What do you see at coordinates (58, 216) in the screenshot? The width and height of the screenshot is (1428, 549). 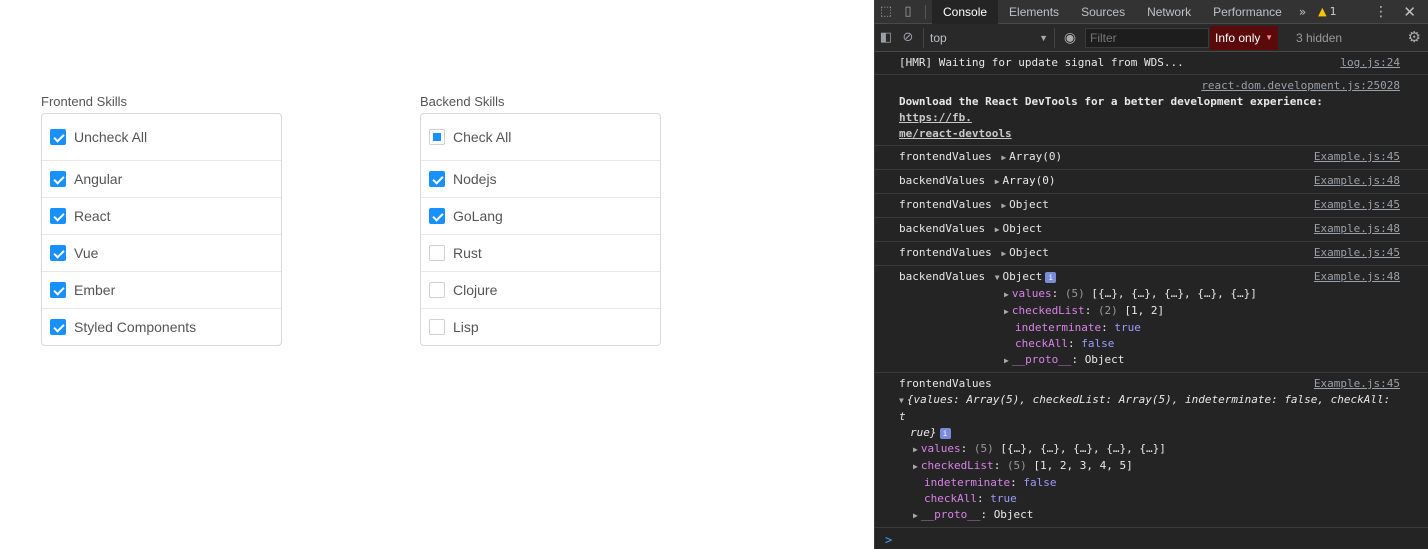 I see `react-checkbox` at bounding box center [58, 216].